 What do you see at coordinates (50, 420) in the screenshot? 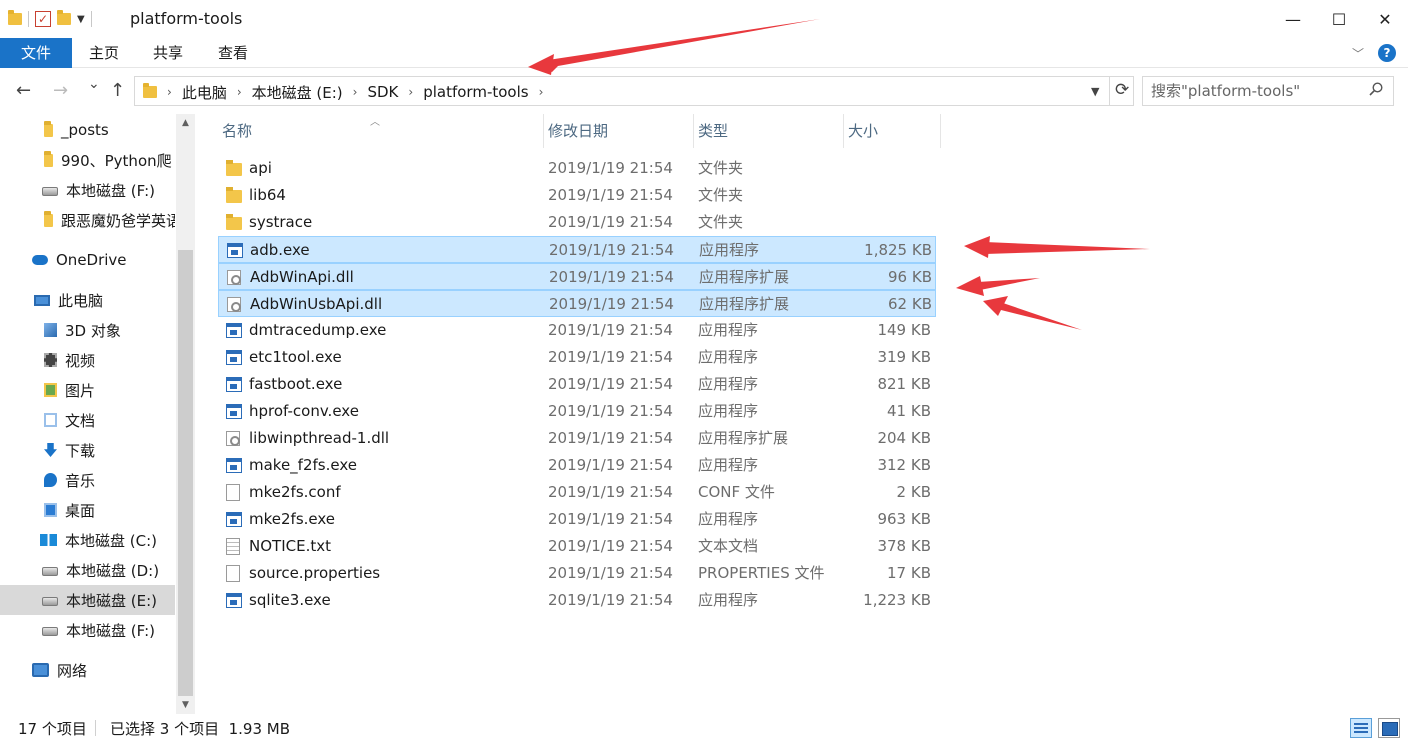
I see `documents-icon` at bounding box center [50, 420].